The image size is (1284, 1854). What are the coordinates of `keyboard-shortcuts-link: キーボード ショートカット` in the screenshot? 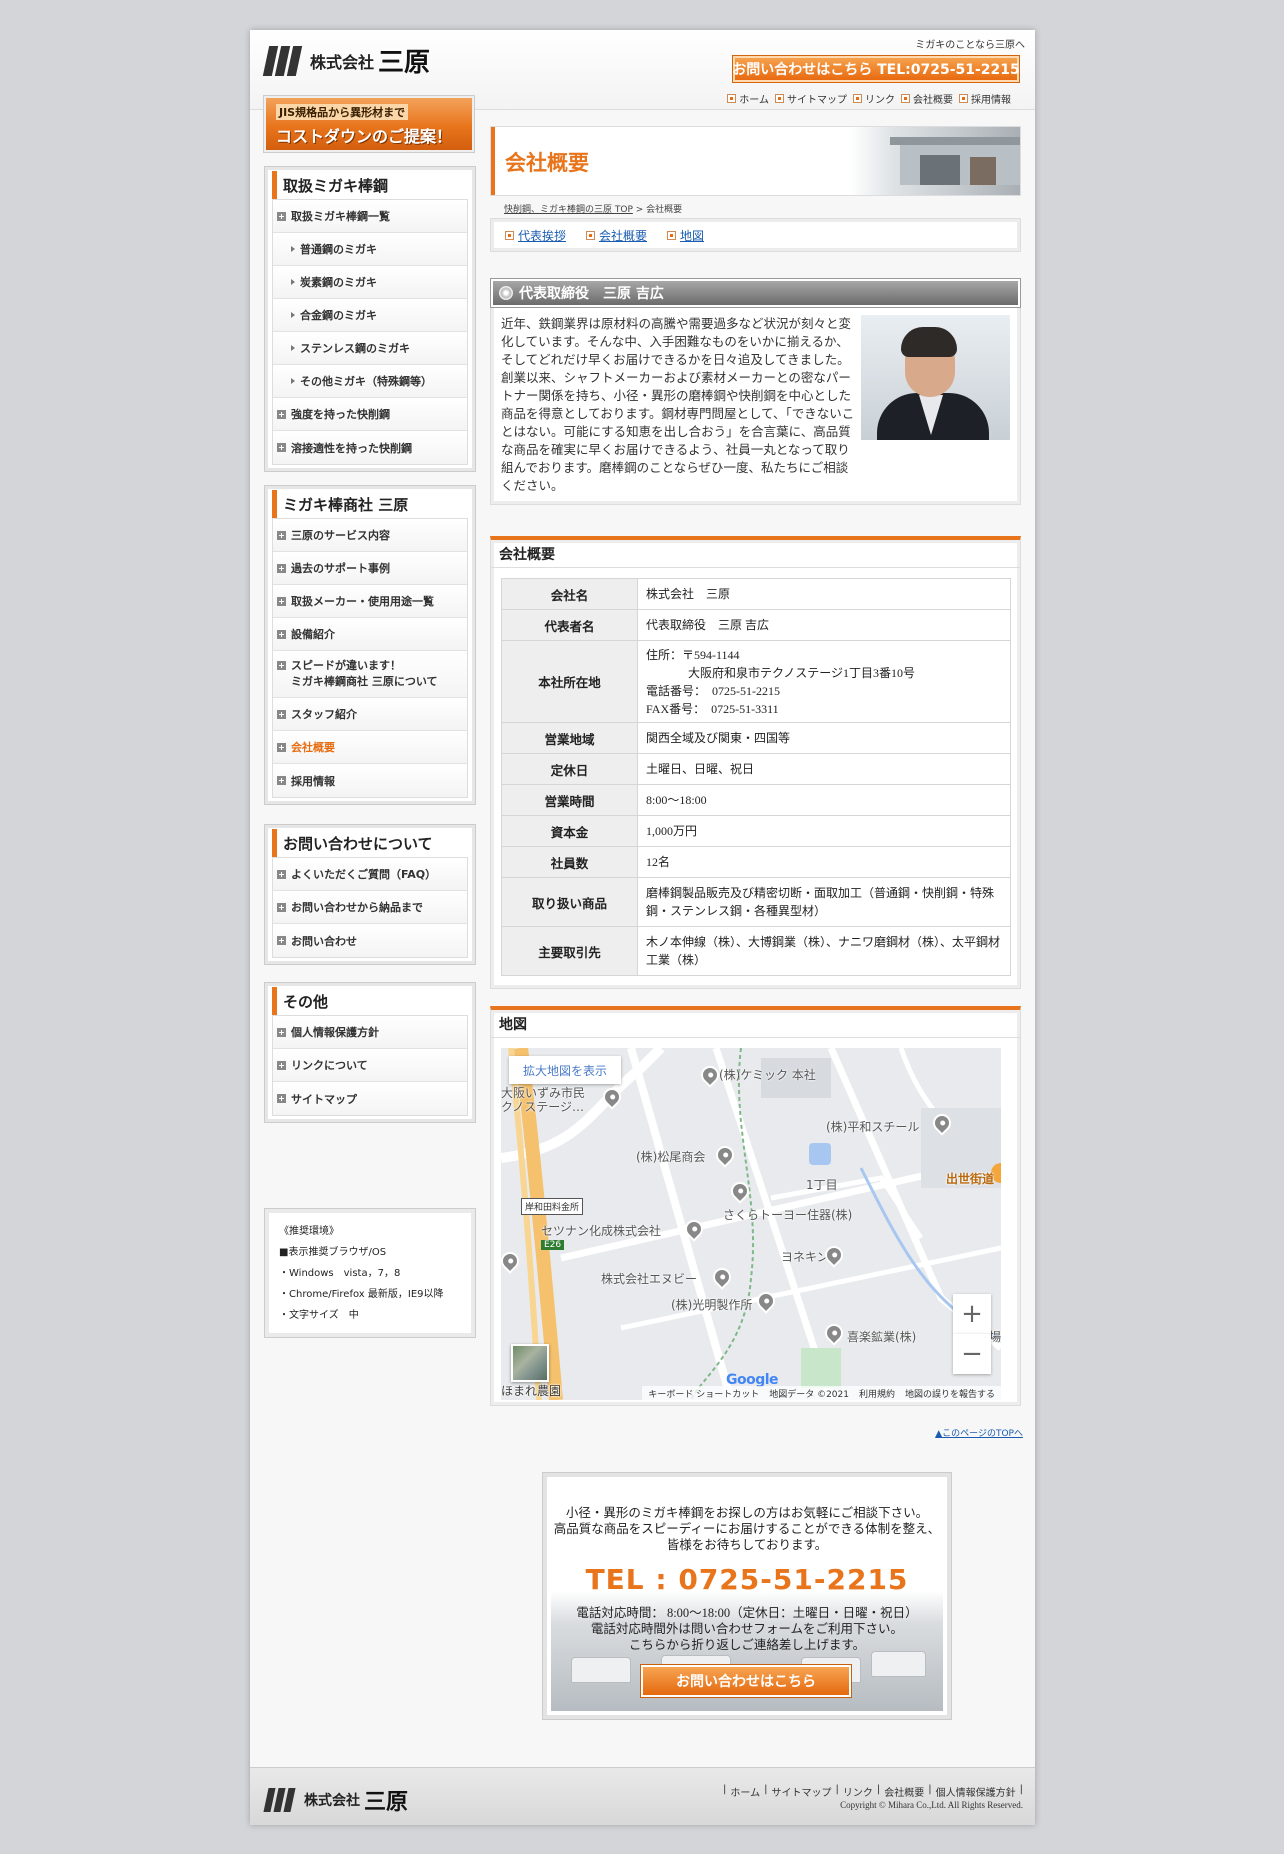 It's located at (703, 1393).